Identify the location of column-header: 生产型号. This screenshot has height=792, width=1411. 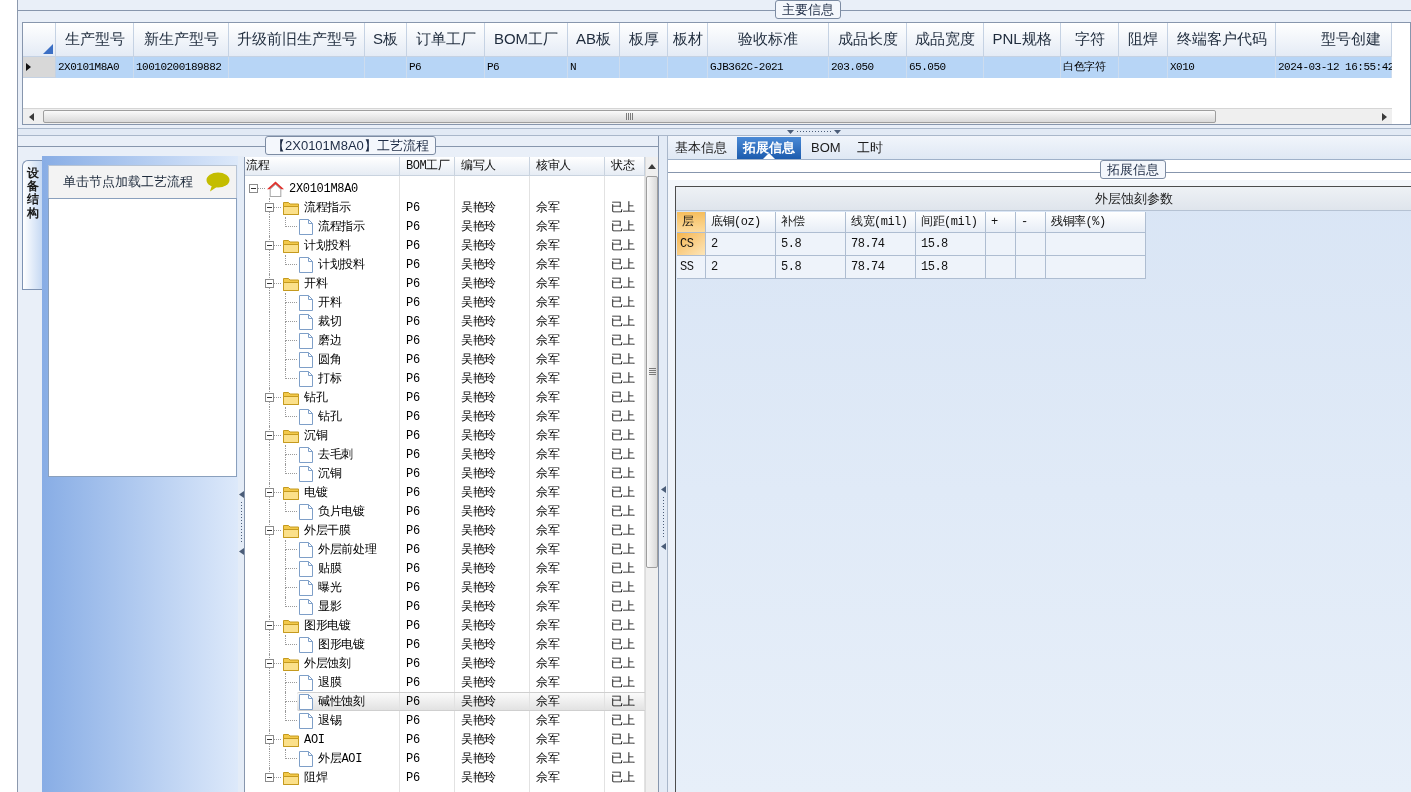
(95, 40).